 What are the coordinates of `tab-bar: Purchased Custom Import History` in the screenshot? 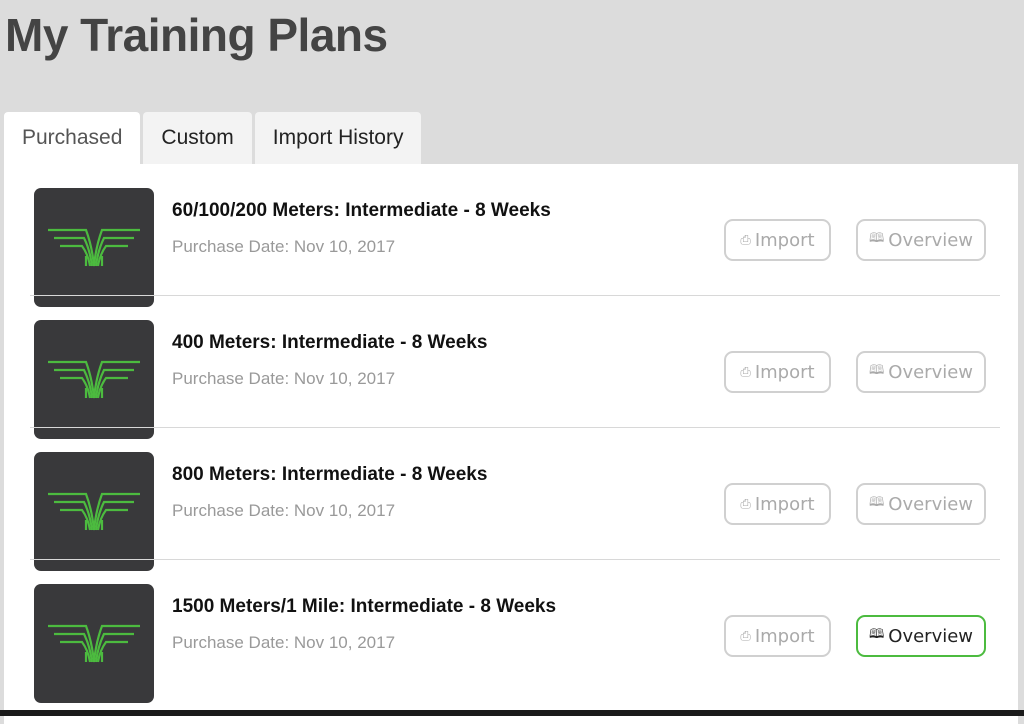 It's located at (213, 138).